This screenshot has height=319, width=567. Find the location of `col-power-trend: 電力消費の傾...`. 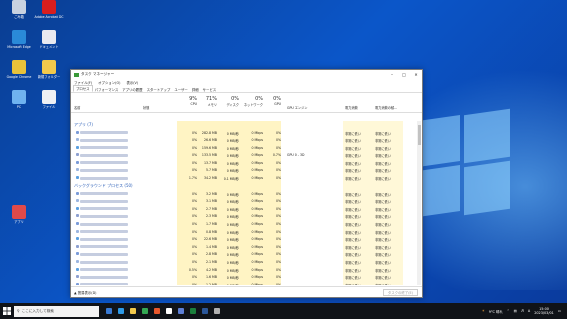

col-power-trend: 電力消費の傾... is located at coordinates (386, 107).